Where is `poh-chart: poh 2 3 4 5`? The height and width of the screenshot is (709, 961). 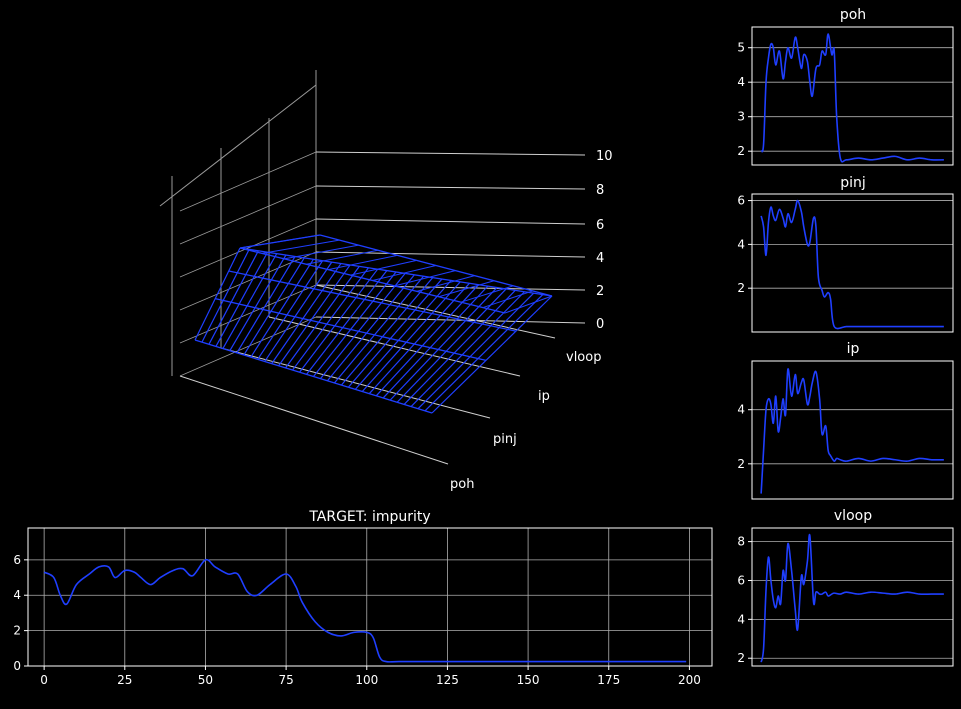
poh-chart: poh 2 3 4 5 is located at coordinates (845, 86).